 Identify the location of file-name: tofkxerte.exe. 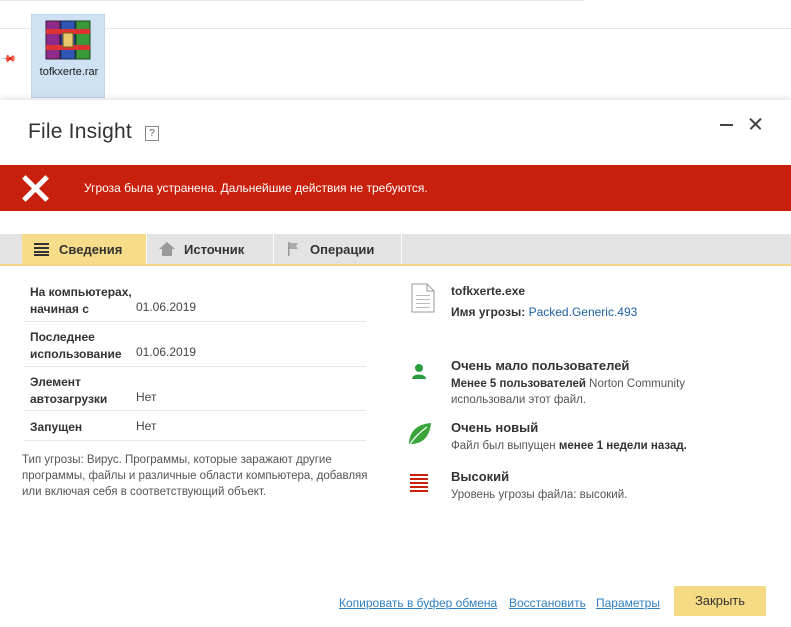
(488, 291).